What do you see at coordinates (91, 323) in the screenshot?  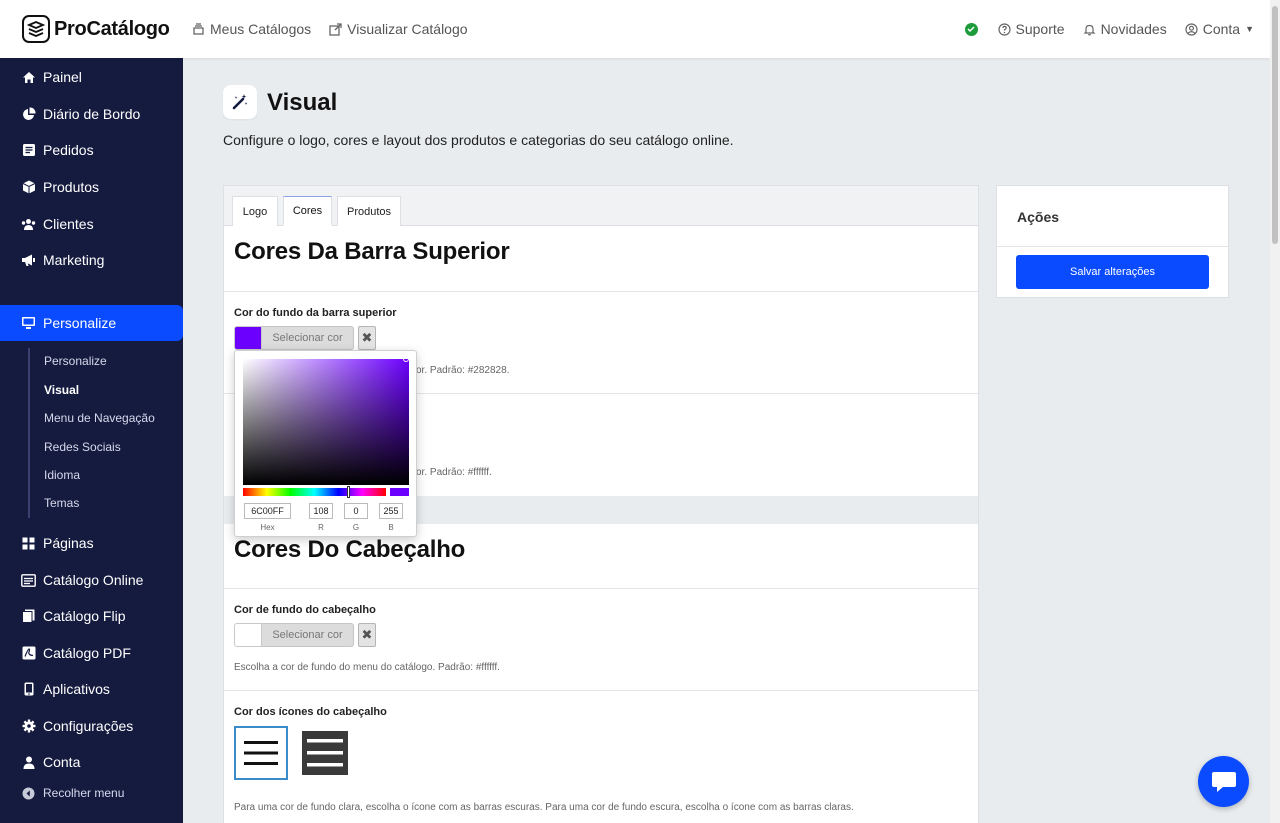 I see `sidebar-item-personalize: Personalize` at bounding box center [91, 323].